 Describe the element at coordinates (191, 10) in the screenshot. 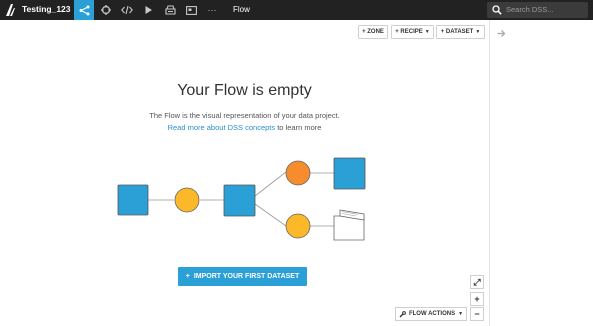

I see `dashboard-icon` at that location.